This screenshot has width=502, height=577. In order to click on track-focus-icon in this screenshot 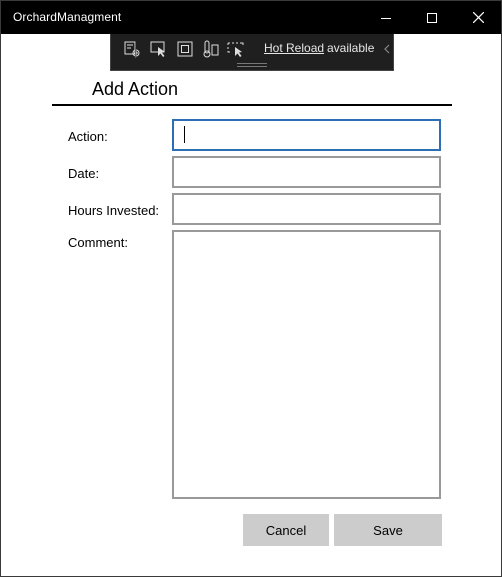, I will do `click(211, 49)`.